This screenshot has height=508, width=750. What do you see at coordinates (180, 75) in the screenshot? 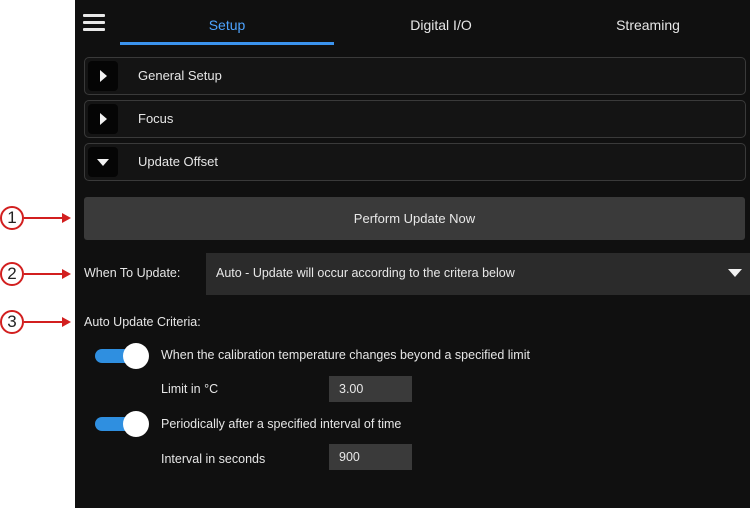
I see `section-label: General Setup` at bounding box center [180, 75].